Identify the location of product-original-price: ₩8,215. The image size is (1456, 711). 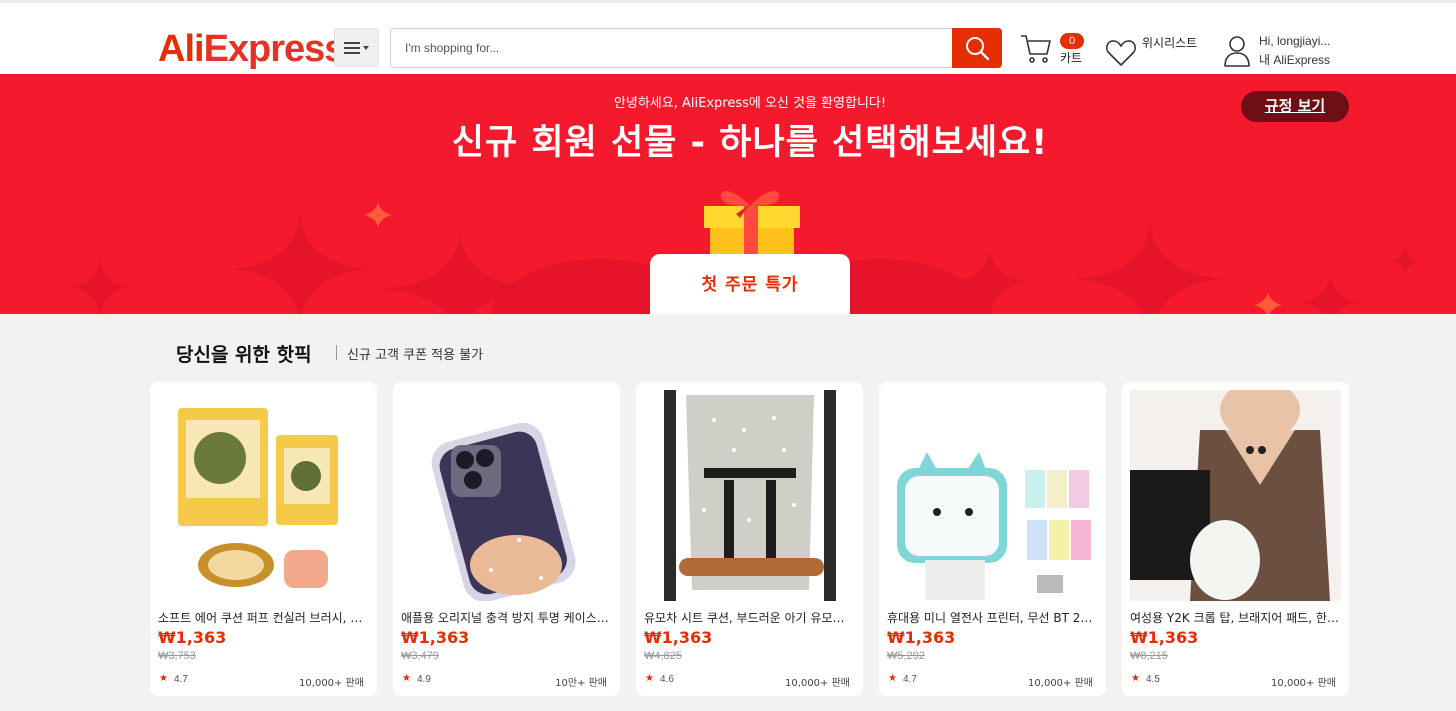
(1149, 656).